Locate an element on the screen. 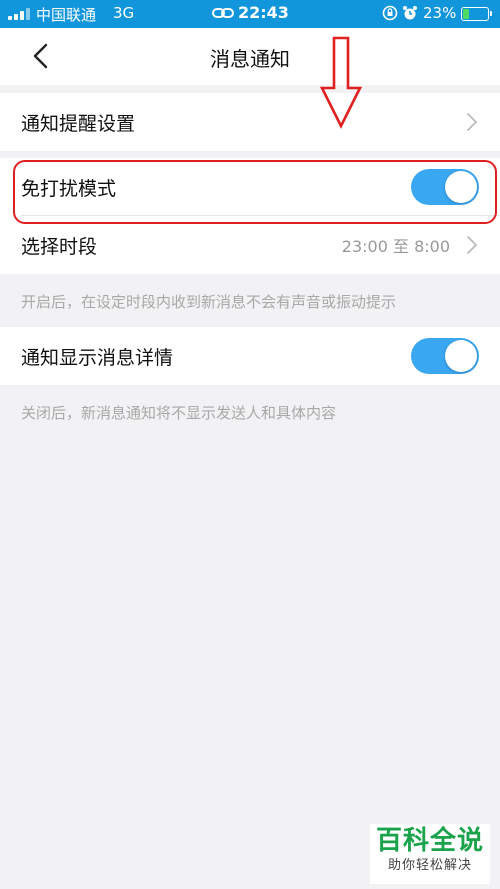 This screenshot has width=500, height=889. notification-settings-row: 通知提醒设置 is located at coordinates (250, 122).